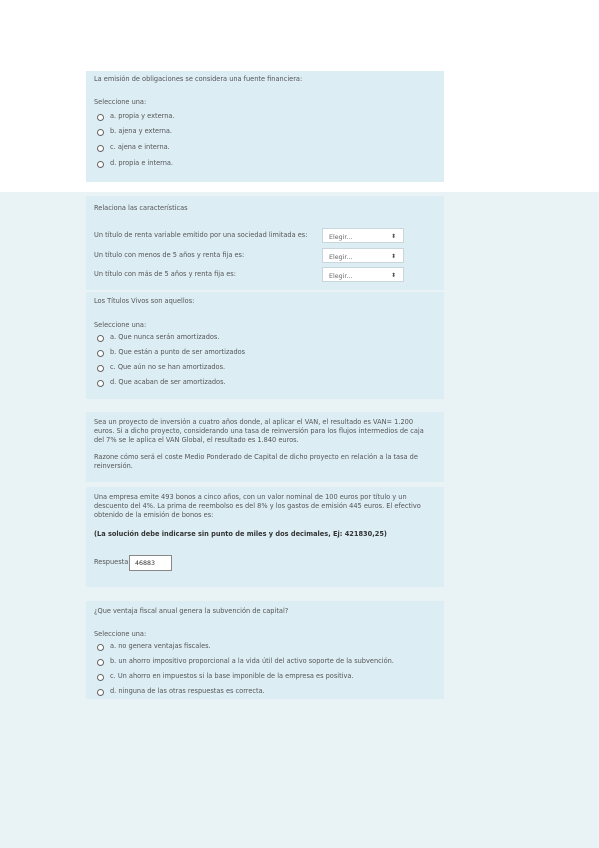 This screenshot has height=848, width=599. I want to click on option-d-label: d. propia e interna., so click(142, 163).